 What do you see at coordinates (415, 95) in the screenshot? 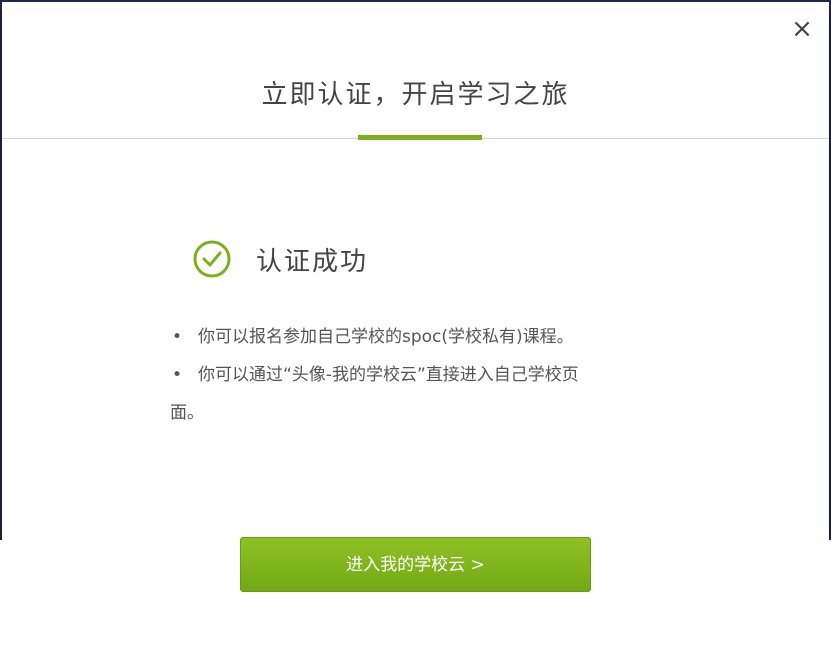
I see `dialog-title: 立即认证，开启学习之旅` at bounding box center [415, 95].